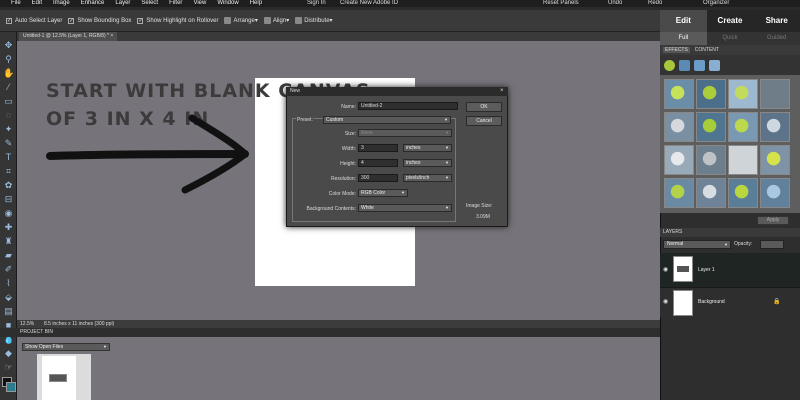 Image resolution: width=800 pixels, height=400 pixels. Describe the element at coordinates (665, 269) in the screenshot. I see `visibility-eye-icon: ◉` at that location.